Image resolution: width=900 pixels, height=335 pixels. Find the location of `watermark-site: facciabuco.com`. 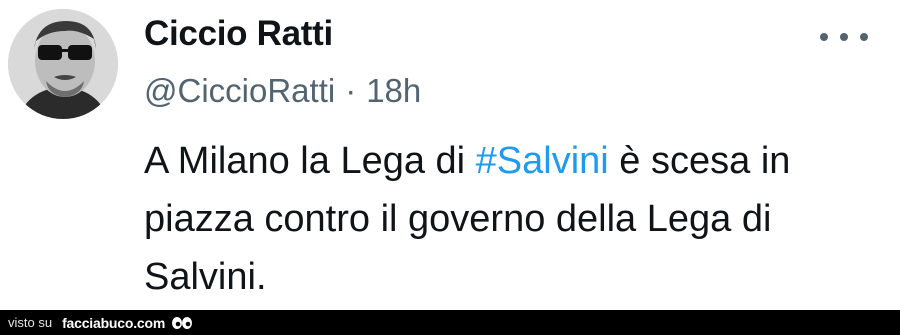

watermark-site: facciabuco.com is located at coordinates (113, 323).